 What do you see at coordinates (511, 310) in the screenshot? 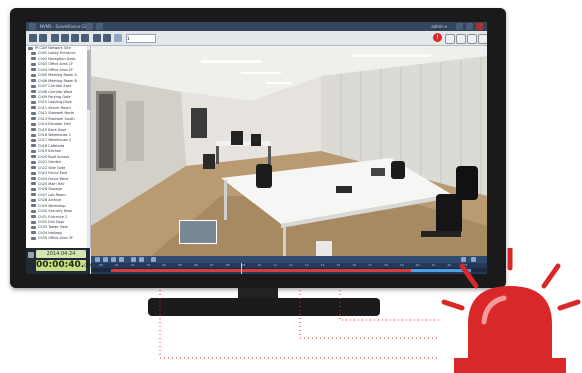
I see `siren-icon` at bounding box center [511, 310].